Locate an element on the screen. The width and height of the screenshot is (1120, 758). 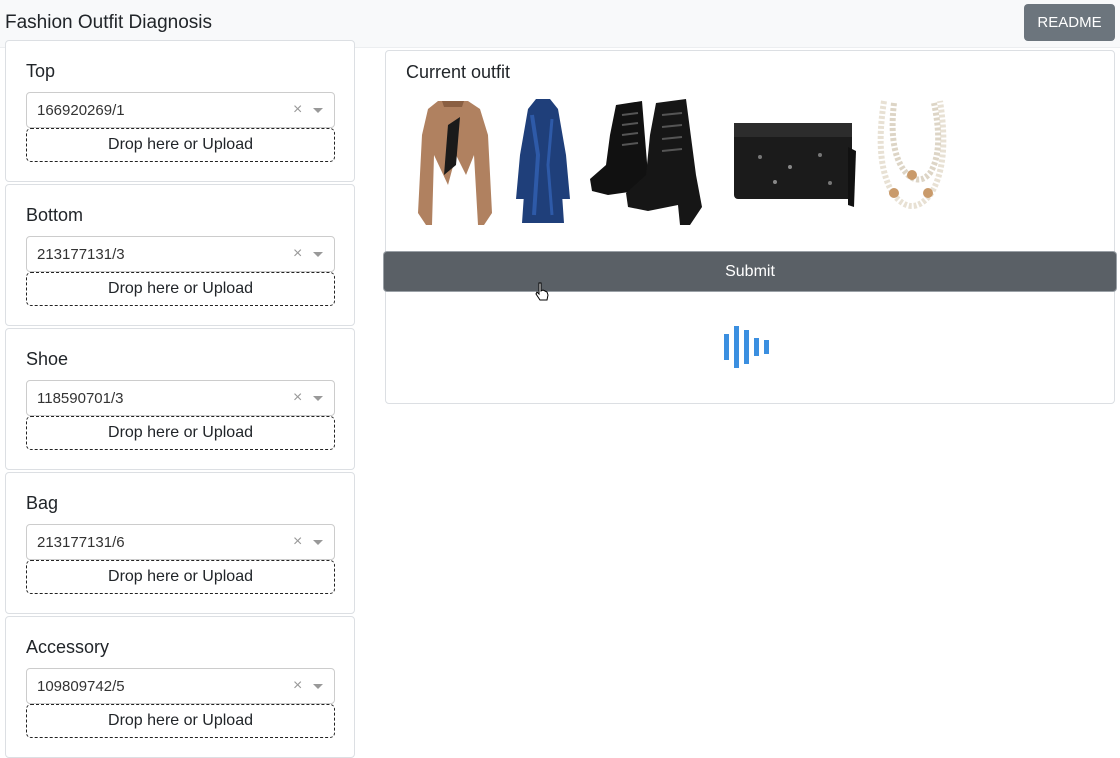
category-title: Bag is located at coordinates (42, 503).